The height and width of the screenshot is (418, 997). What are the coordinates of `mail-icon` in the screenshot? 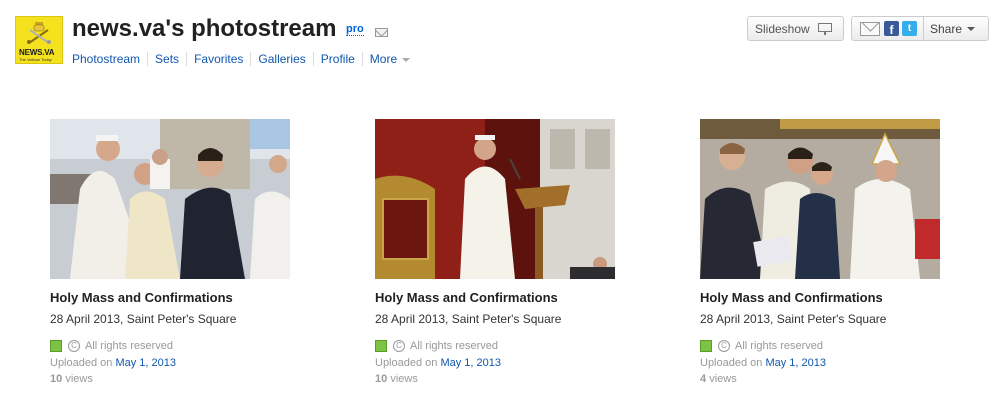 It's located at (381, 32).